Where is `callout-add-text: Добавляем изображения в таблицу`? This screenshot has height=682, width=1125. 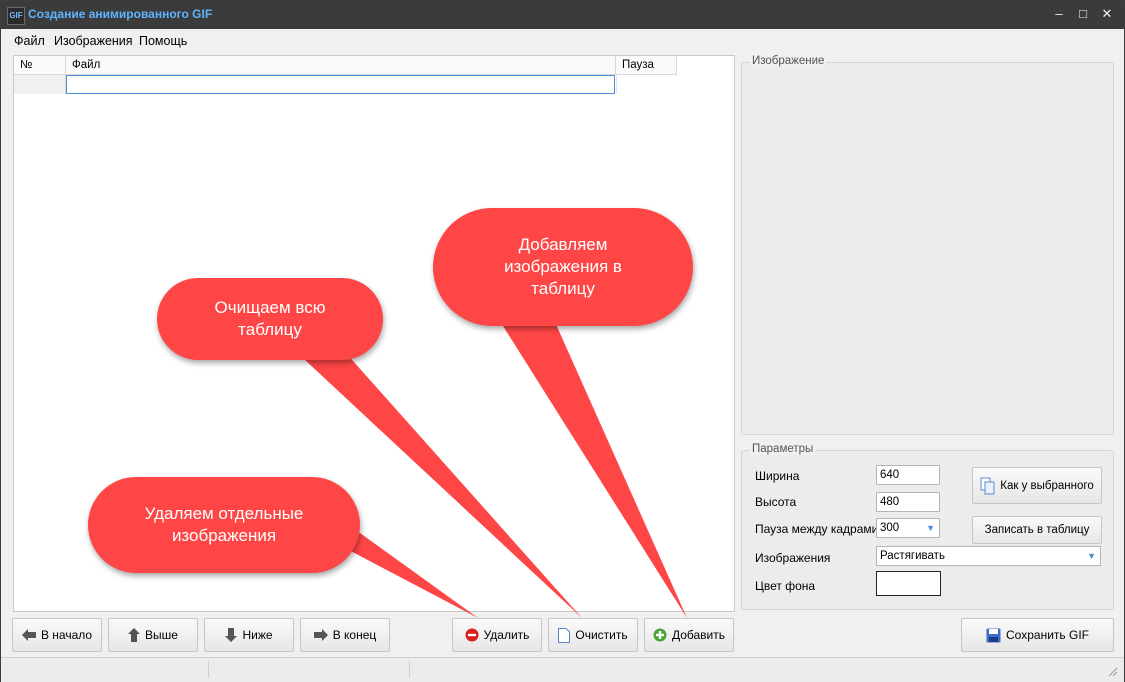
callout-add-text: Добавляем изображения в таблицу is located at coordinates (563, 266).